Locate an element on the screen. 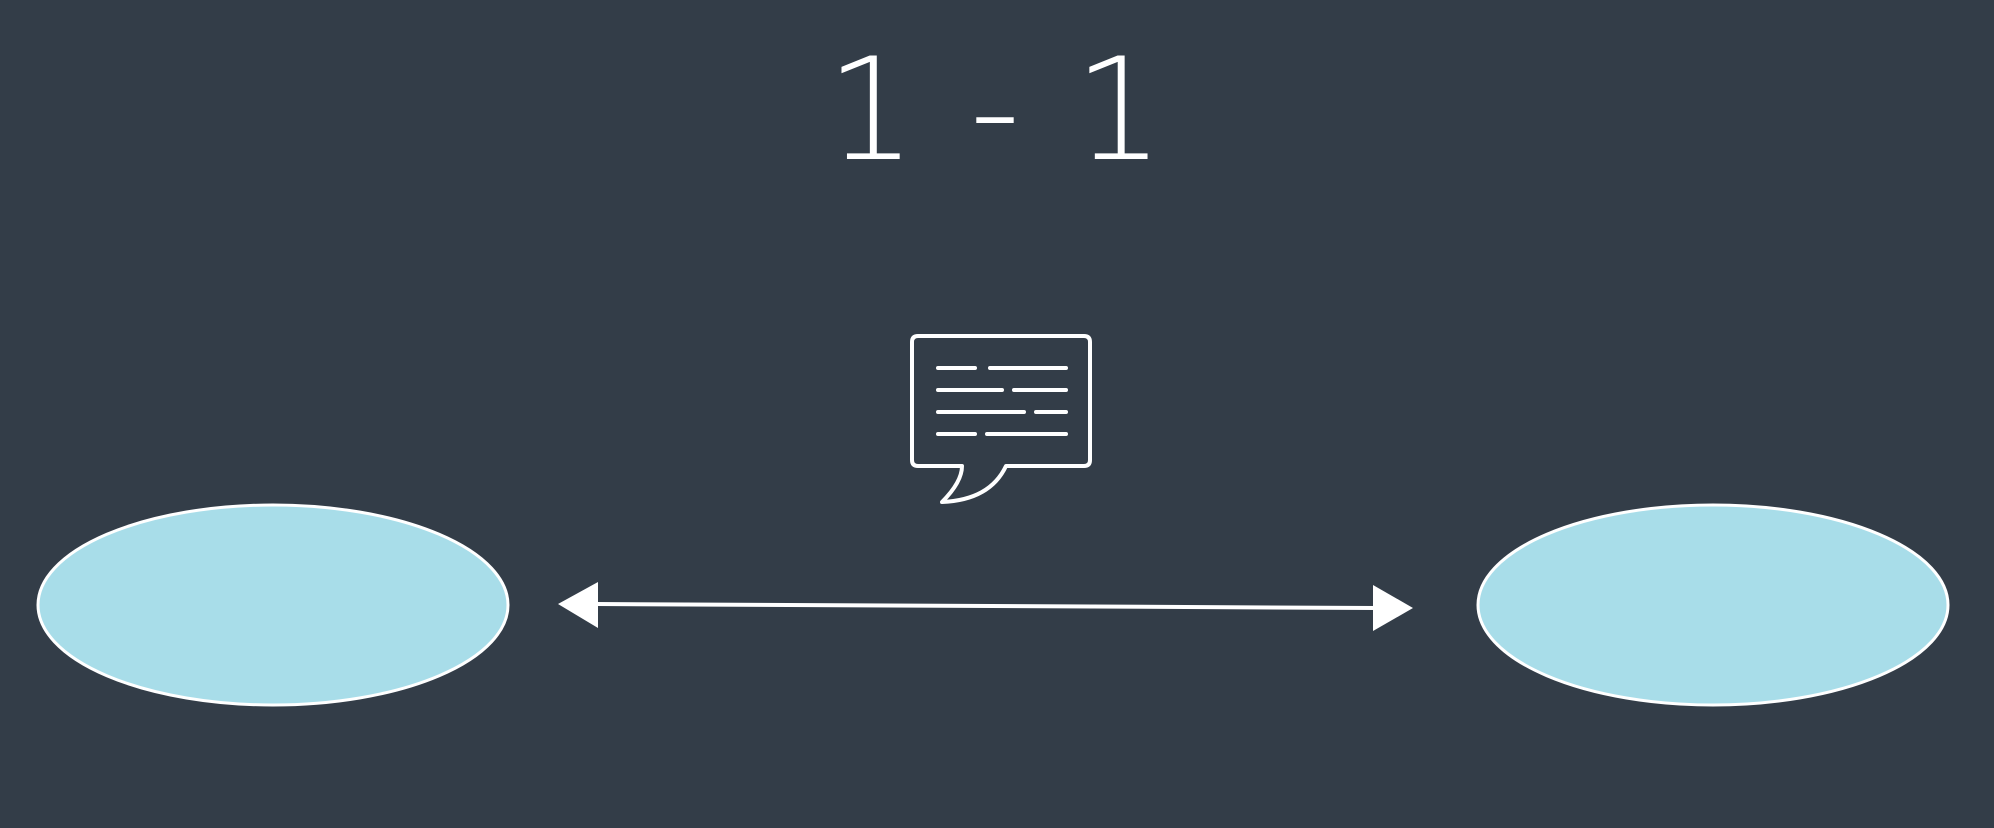  entity-left is located at coordinates (273, 605).